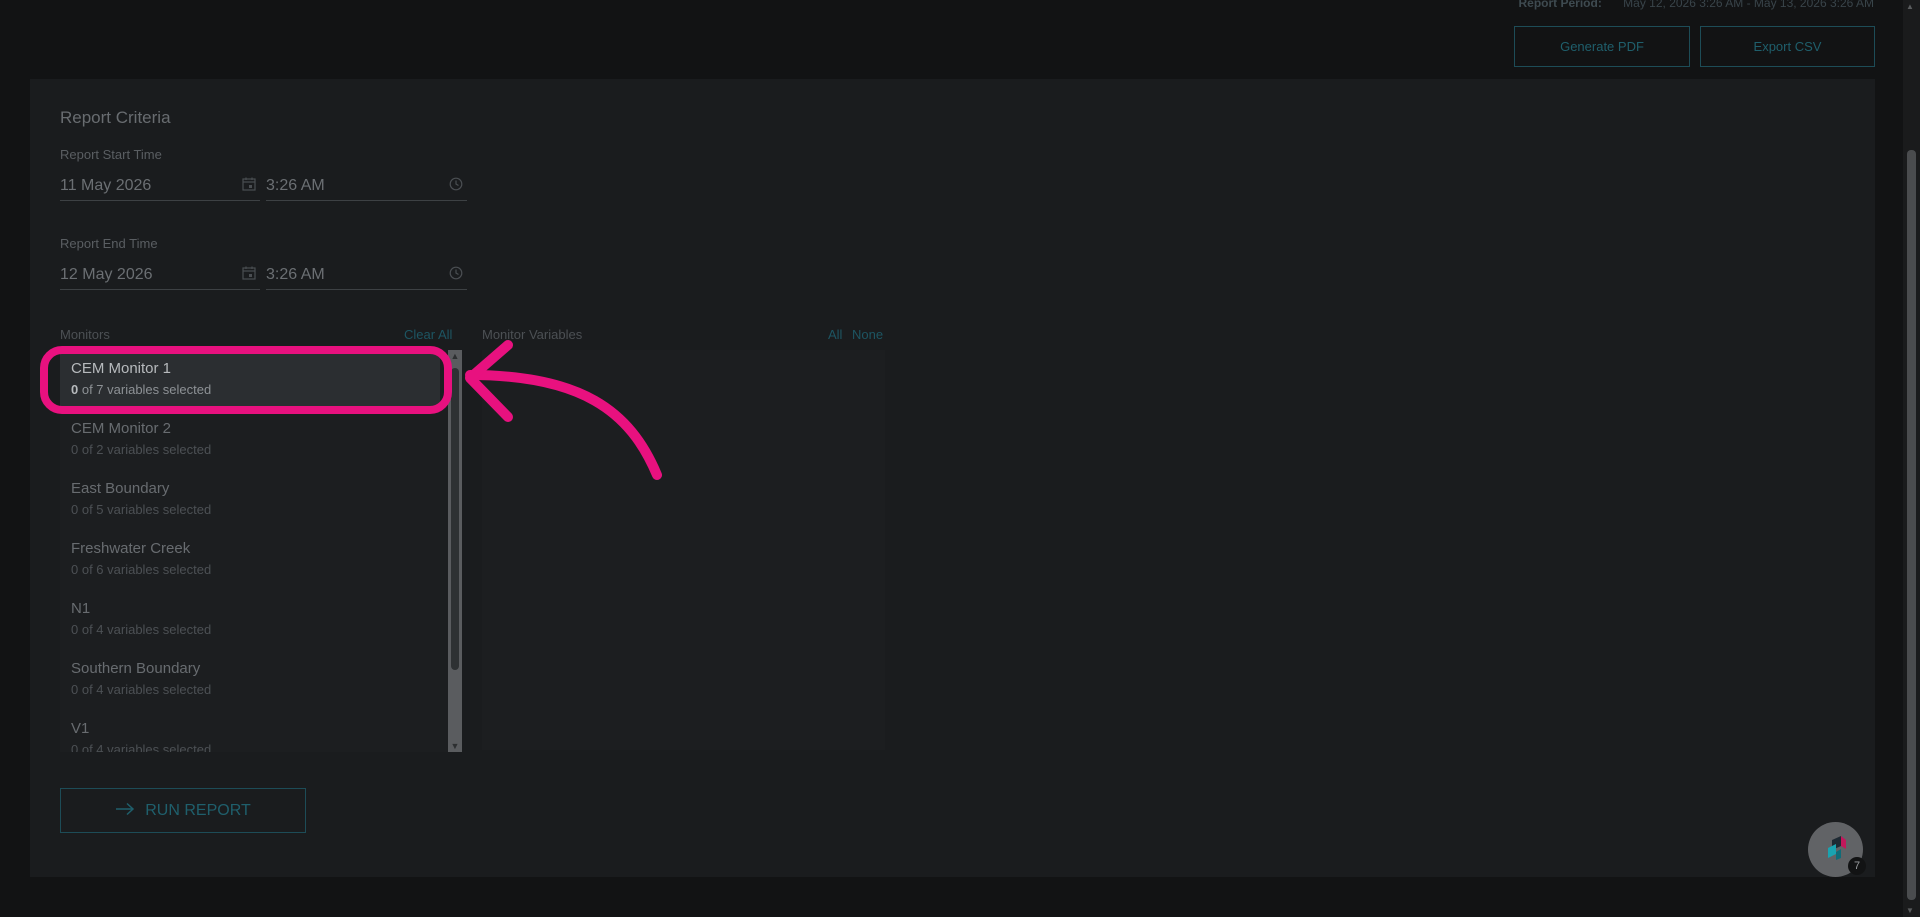 The image size is (1920, 917). Describe the element at coordinates (80, 728) in the screenshot. I see `monitor-name: V1` at that location.